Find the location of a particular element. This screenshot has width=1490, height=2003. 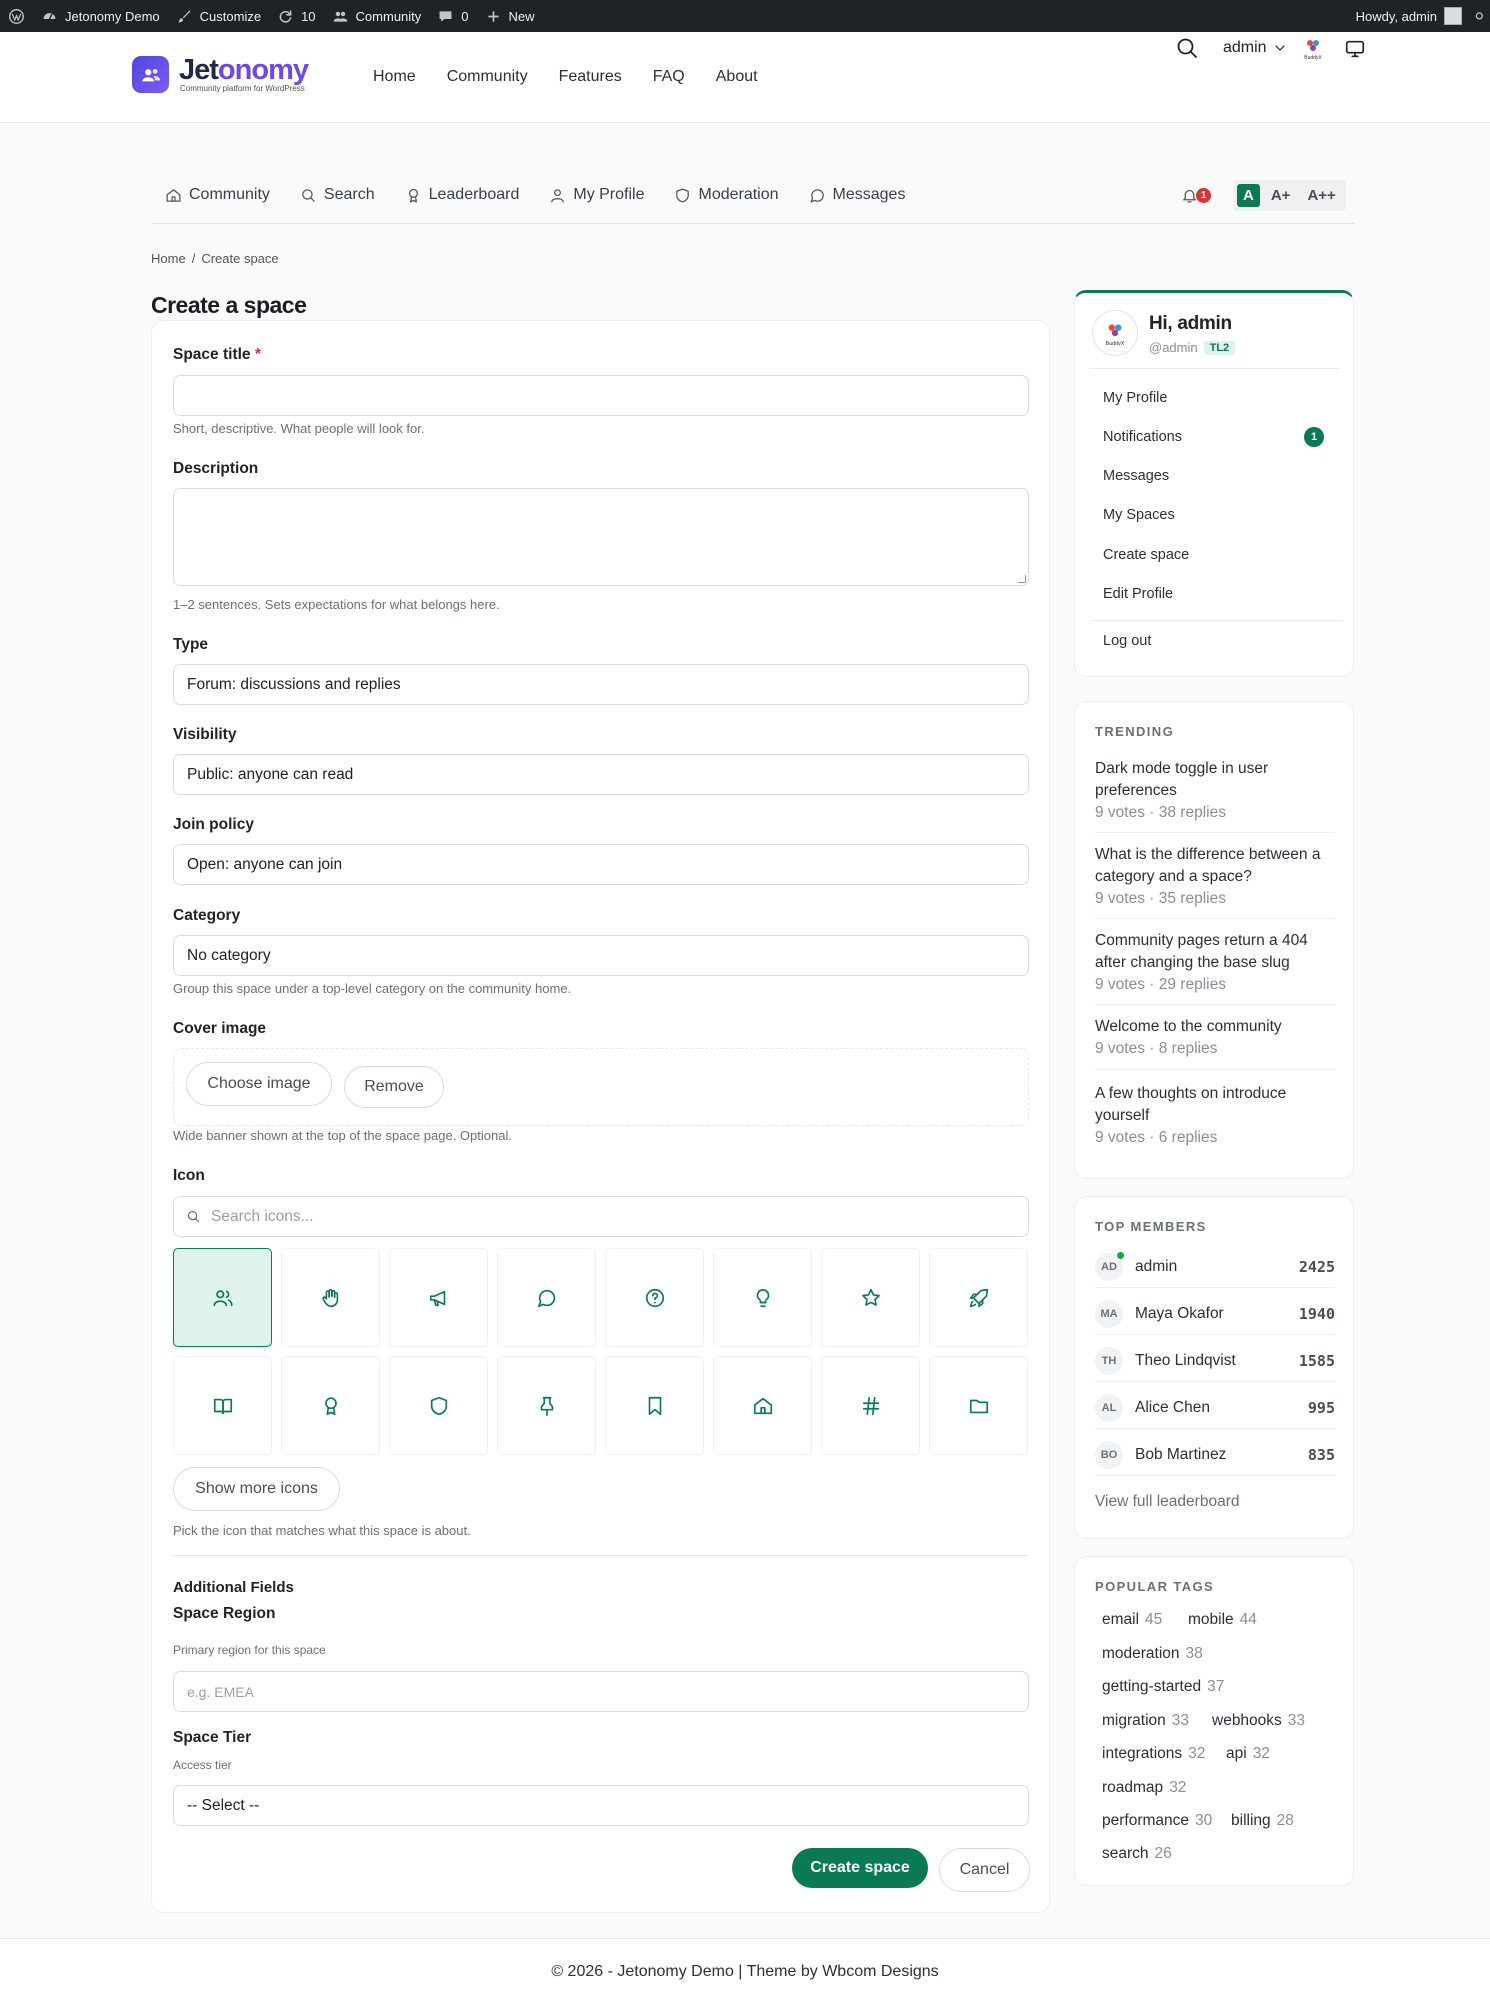

site-name-menu: Jetonomy Demo is located at coordinates (100, 16).